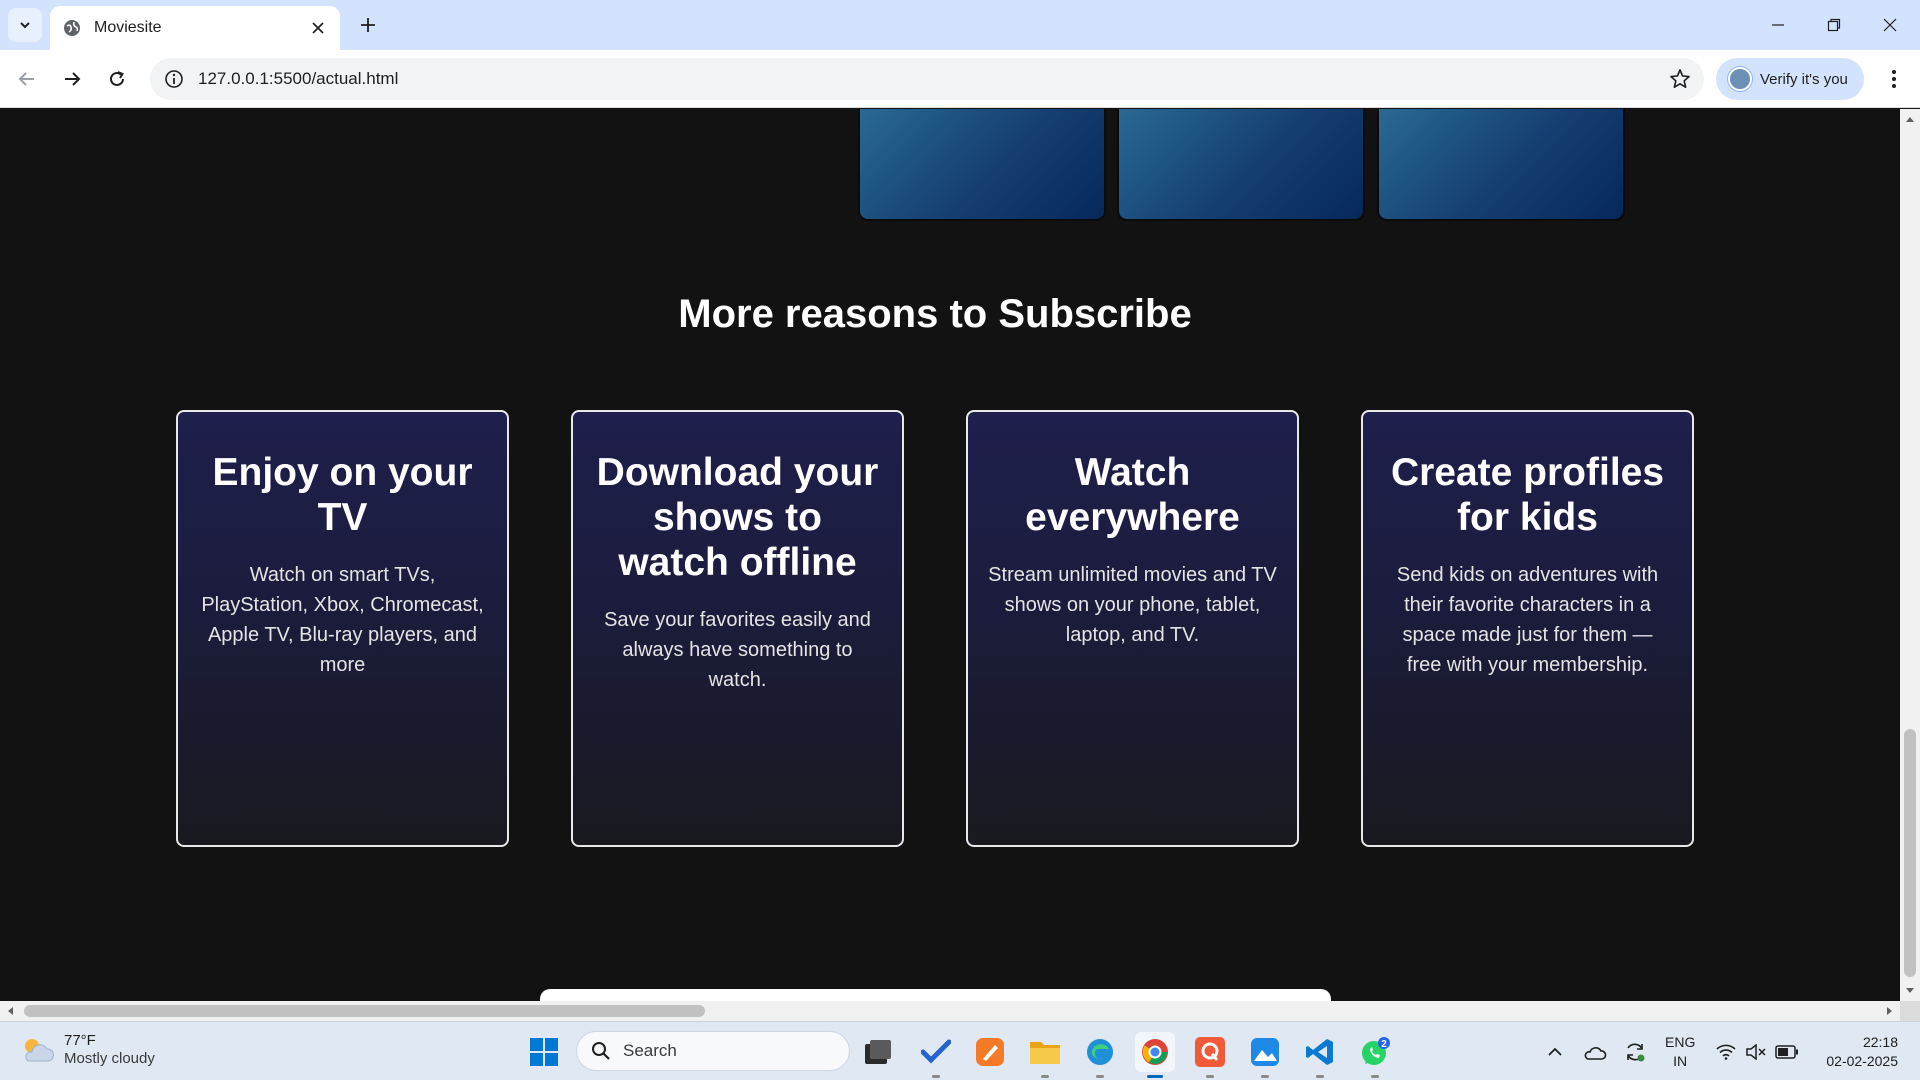 The width and height of the screenshot is (1920, 1080). I want to click on tab-strip: Moviesite, so click(960, 25).